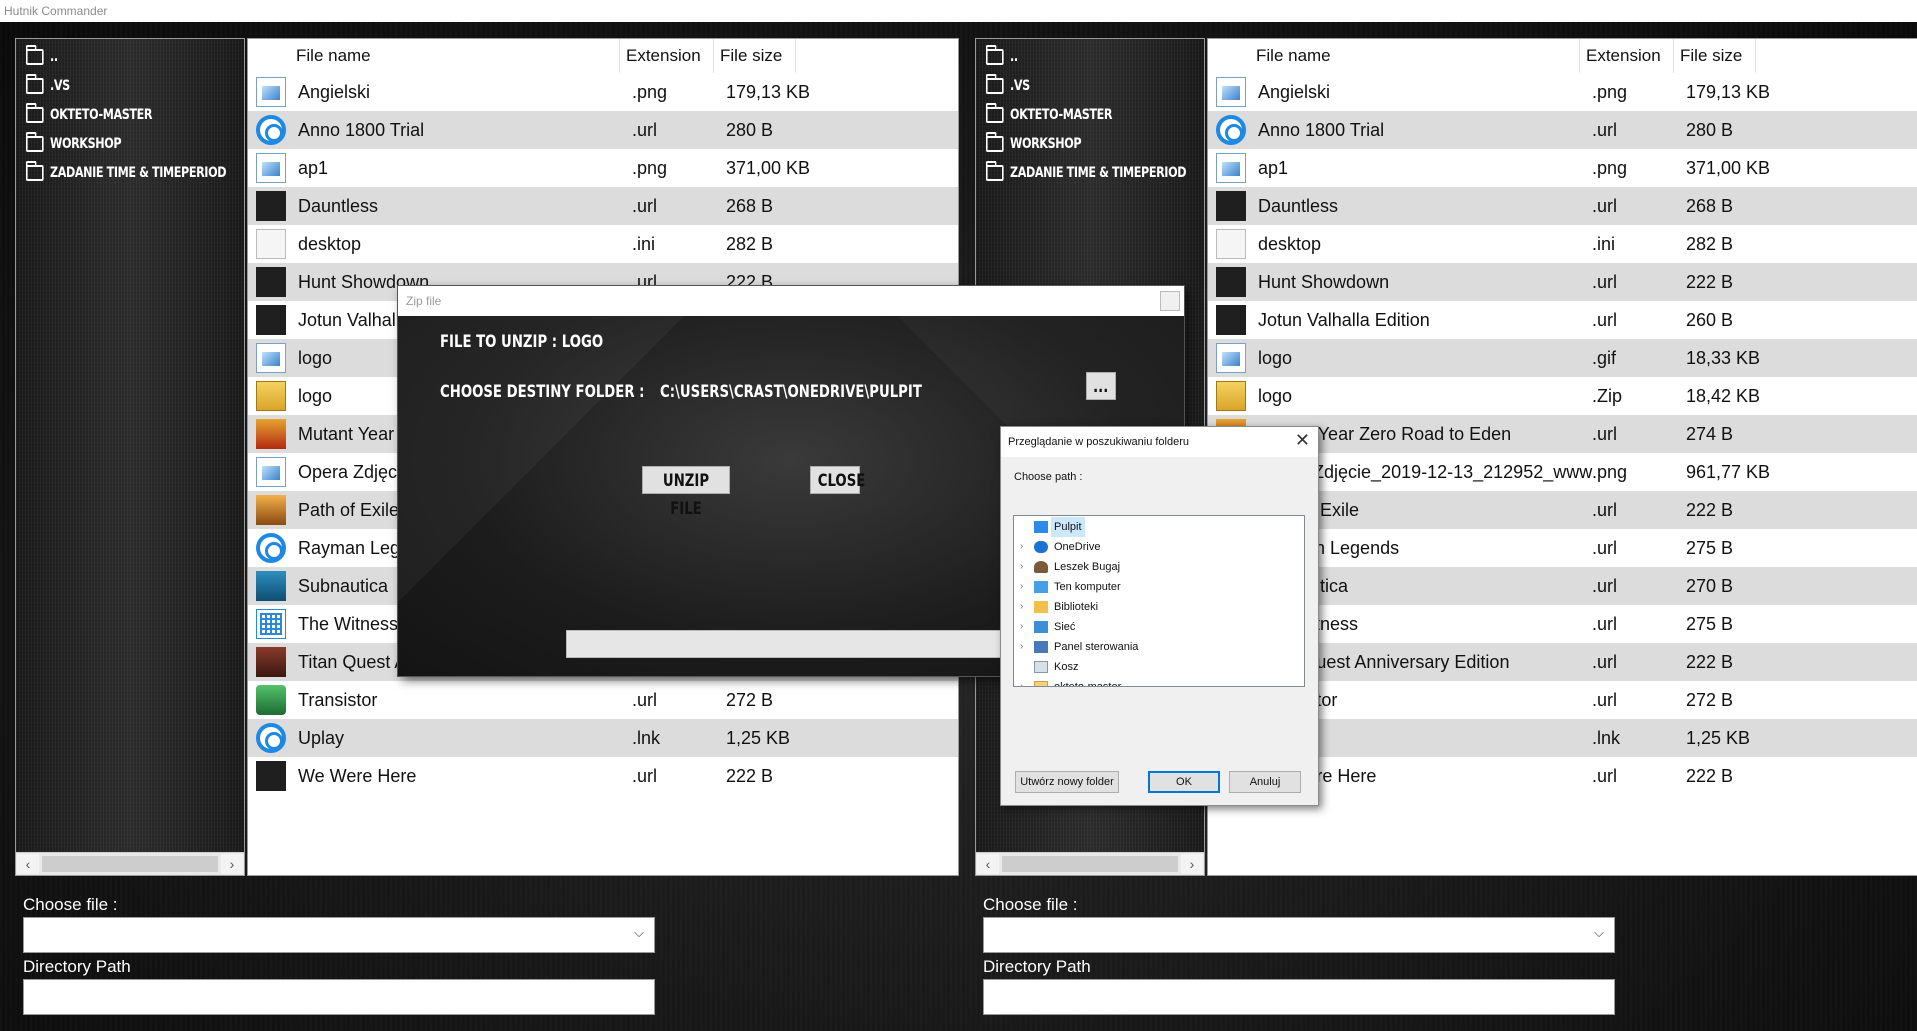  I want to click on ok-button: OK, so click(1184, 782).